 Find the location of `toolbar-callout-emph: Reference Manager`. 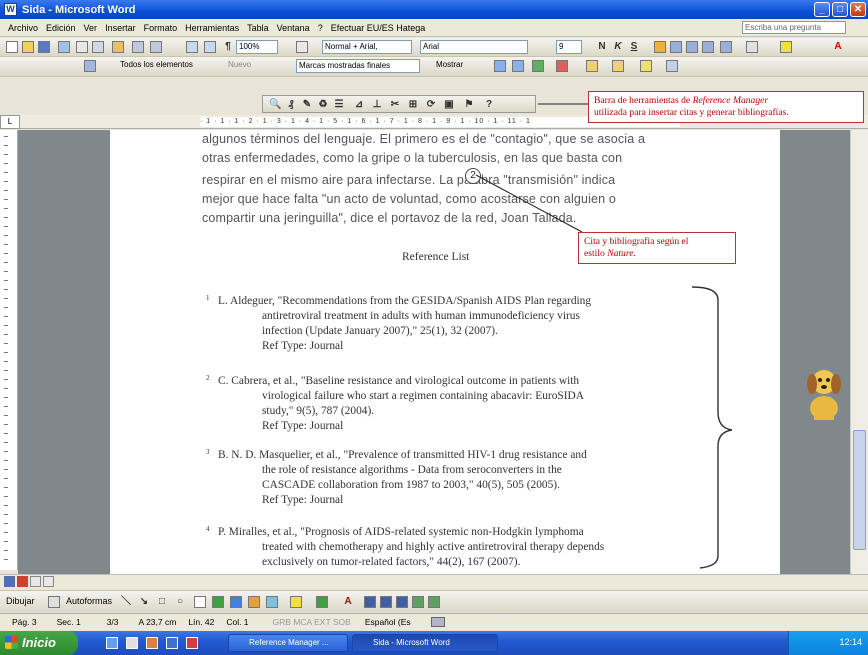

toolbar-callout-emph: Reference Manager is located at coordinates (730, 100).